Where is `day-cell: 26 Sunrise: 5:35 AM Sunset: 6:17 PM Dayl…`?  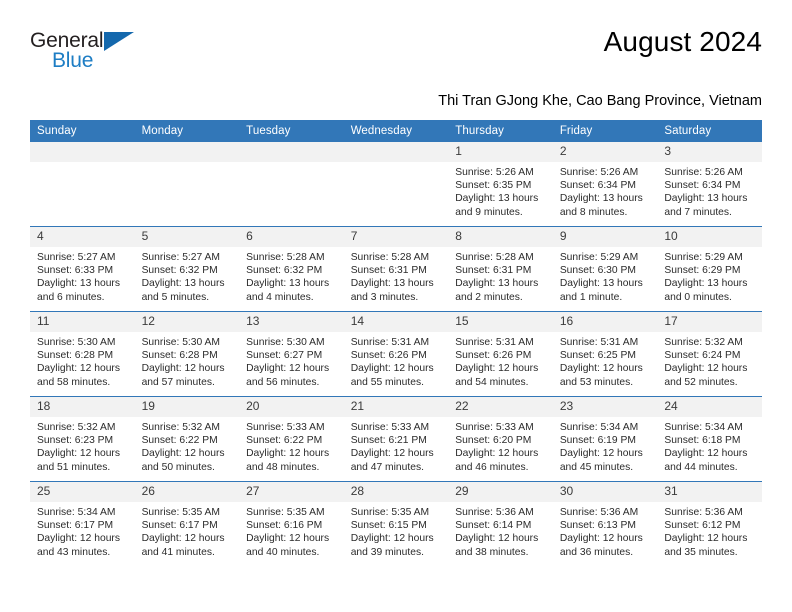 day-cell: 26 Sunrise: 5:35 AM Sunset: 6:17 PM Dayl… is located at coordinates (187, 523).